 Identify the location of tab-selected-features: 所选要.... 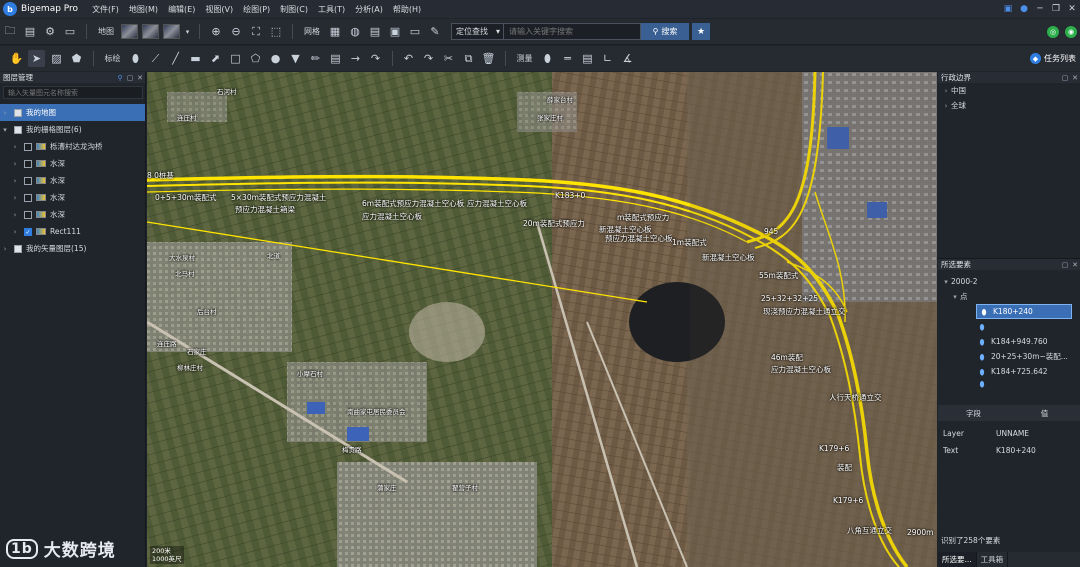
(957, 559).